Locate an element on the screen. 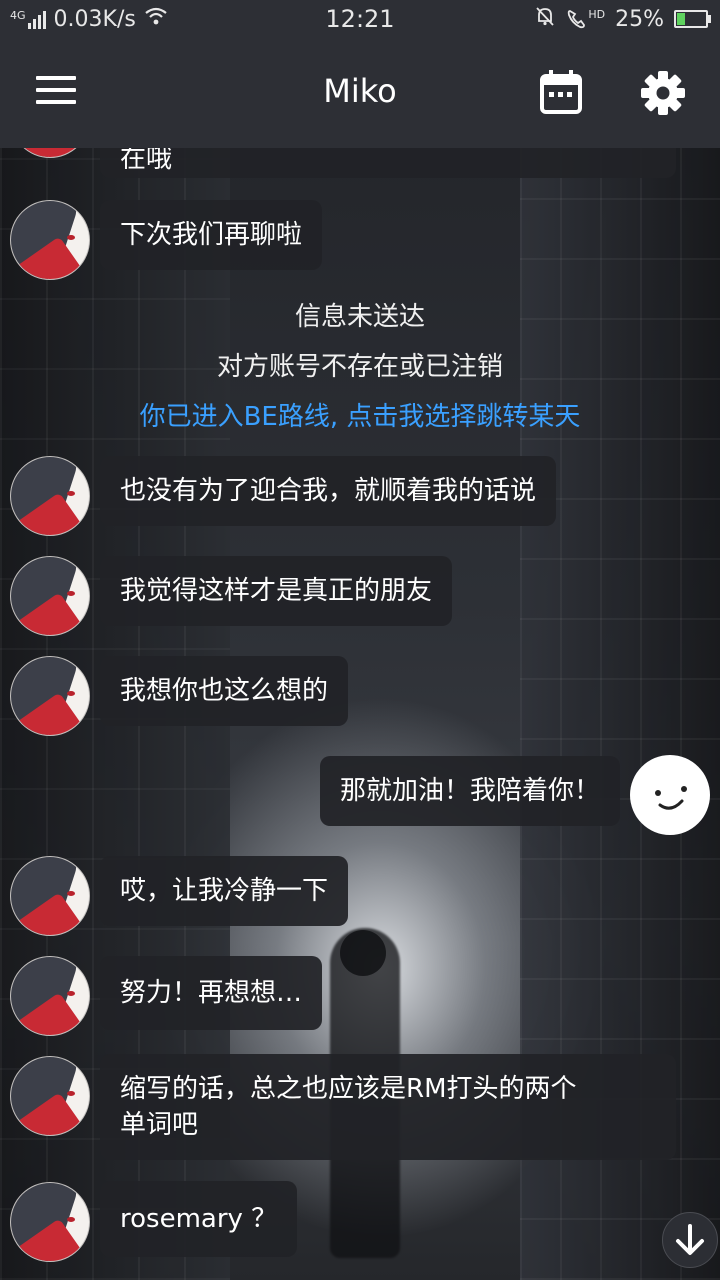 This screenshot has height=1280, width=720. message-bubble-miko: 也没有为了迎合我，就顺着我的话说 is located at coordinates (328, 491).